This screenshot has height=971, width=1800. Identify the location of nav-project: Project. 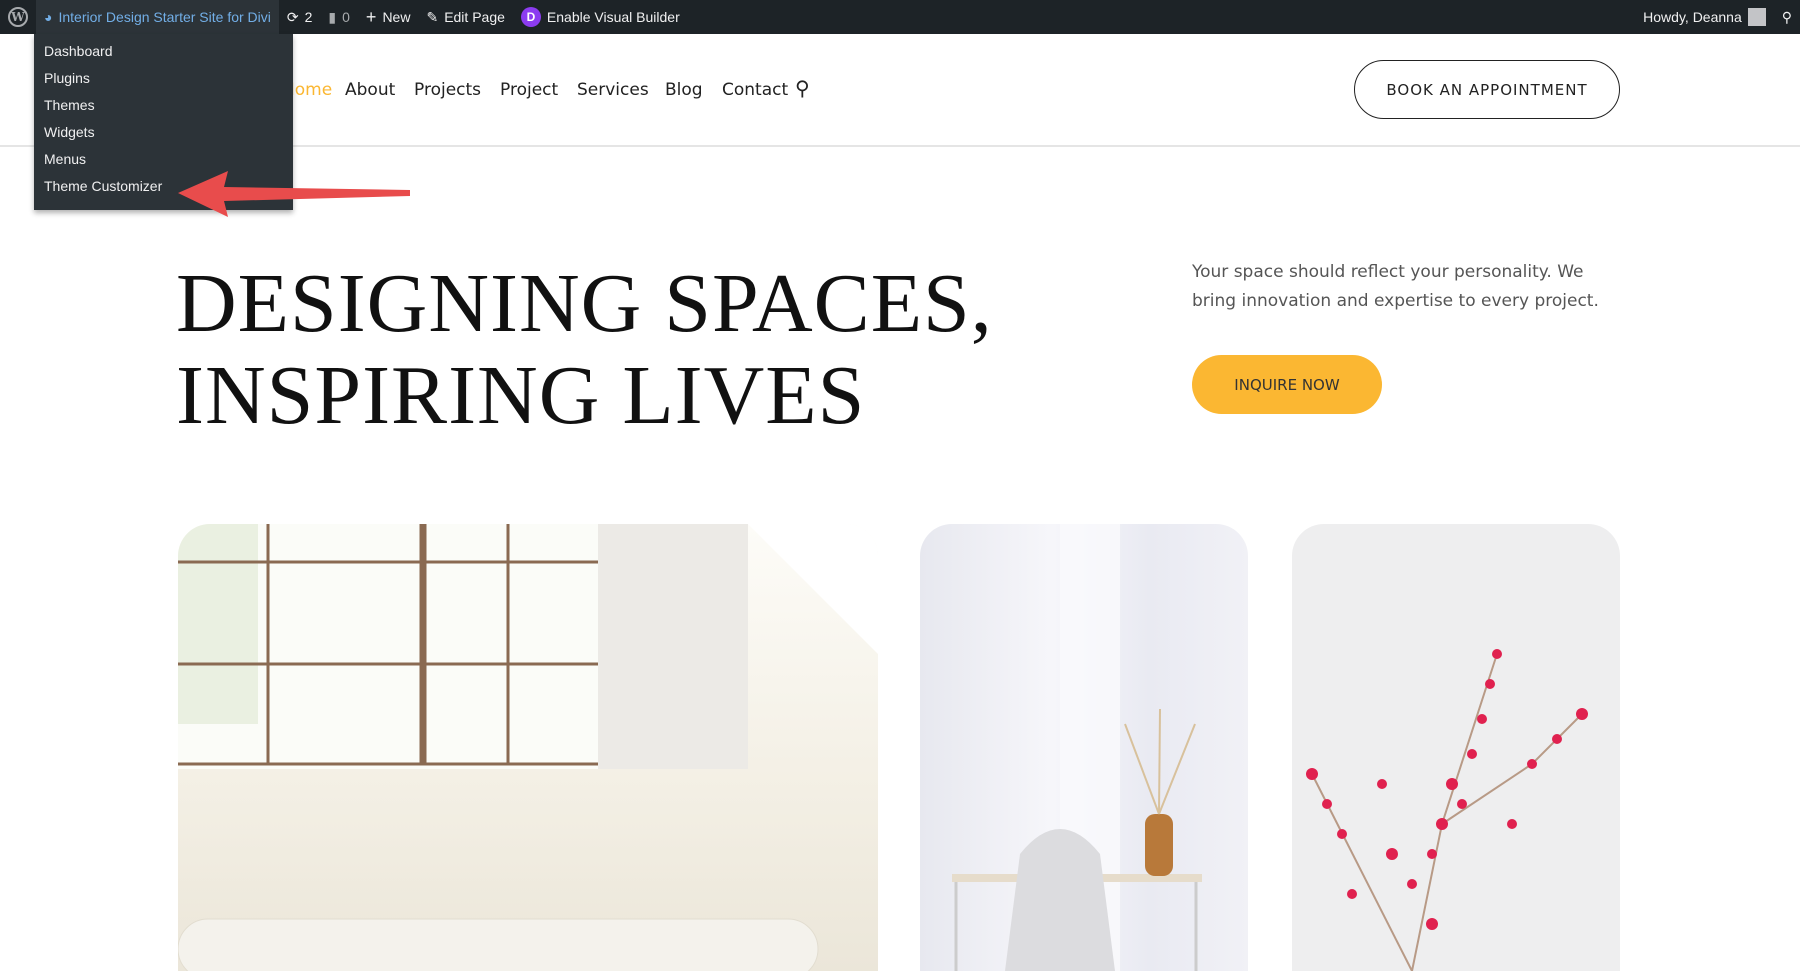
(529, 90).